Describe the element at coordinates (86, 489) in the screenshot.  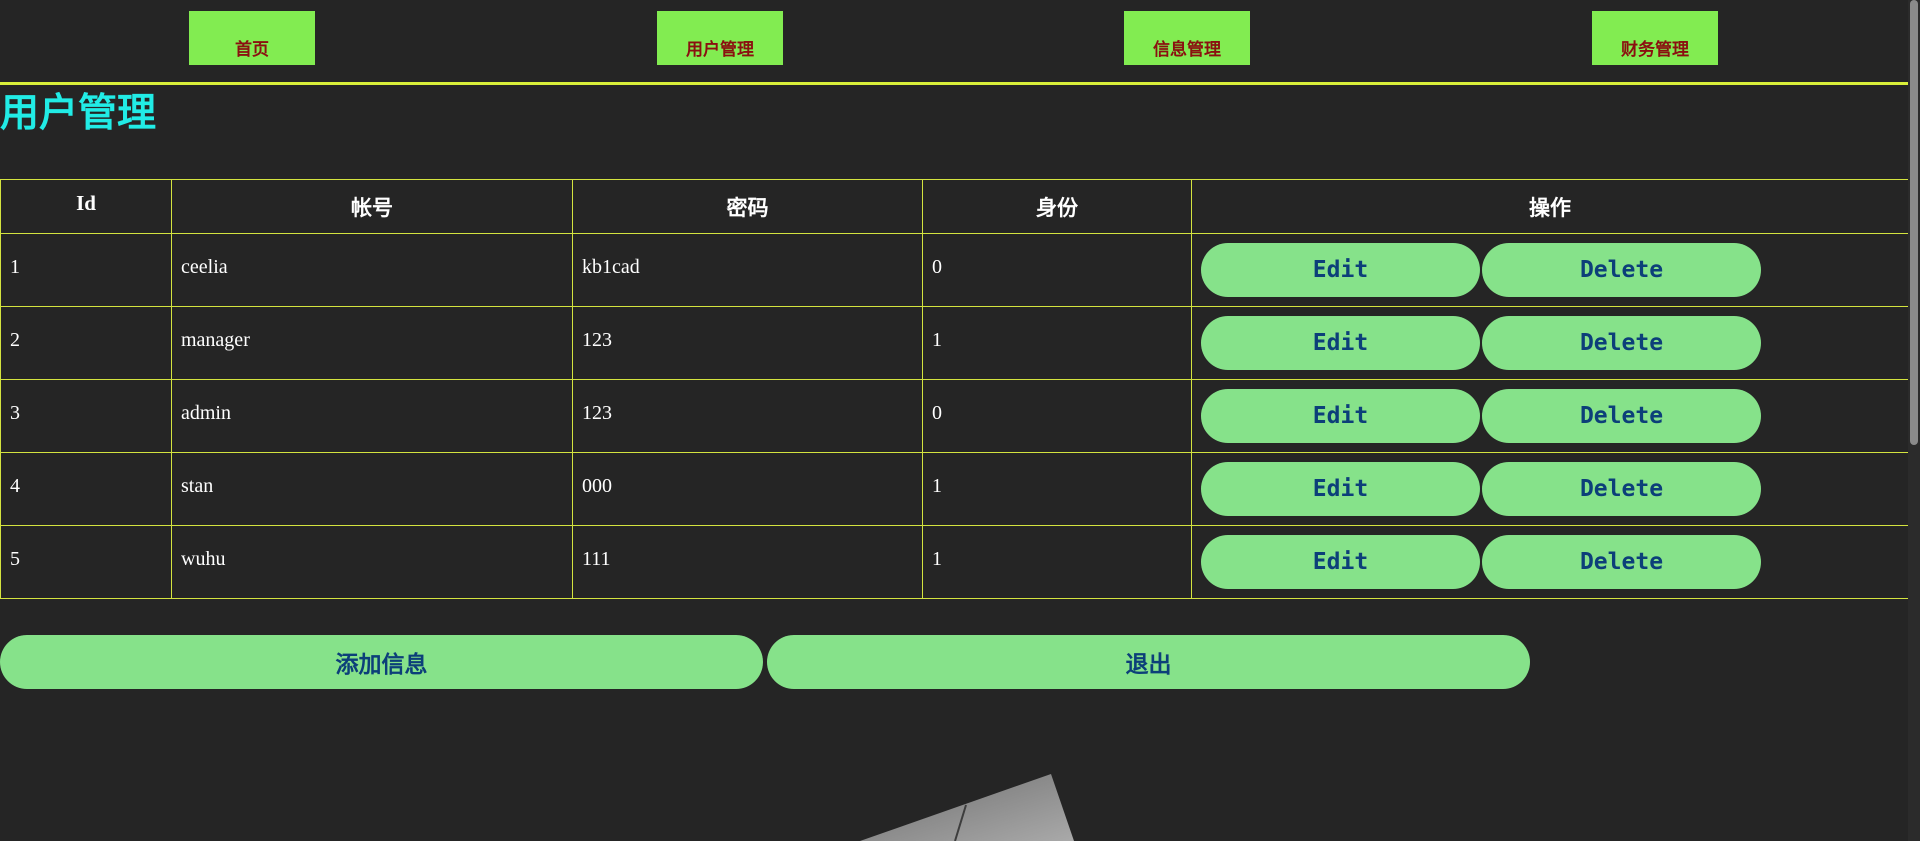
I see `cell-id: 4` at that location.